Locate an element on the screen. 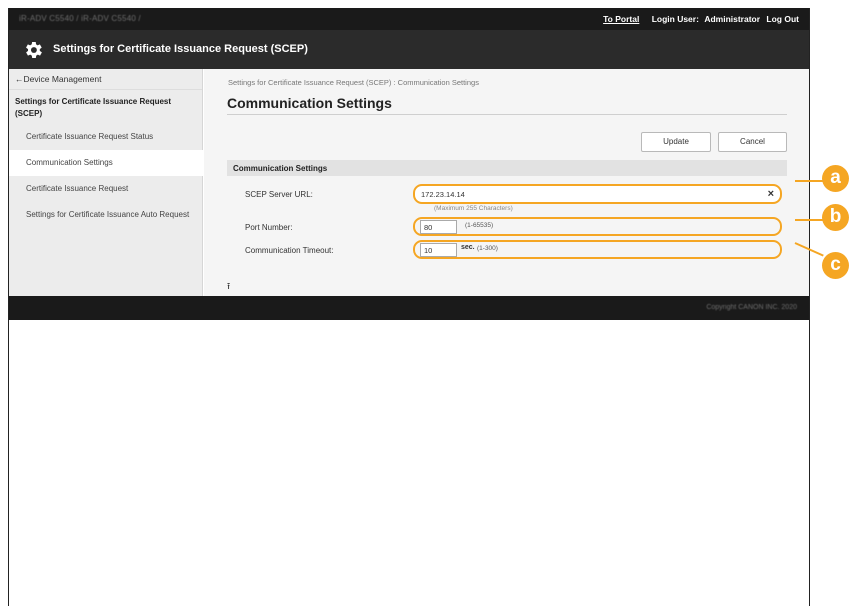 This screenshot has height=606, width=855. timeout-input is located at coordinates (438, 250).